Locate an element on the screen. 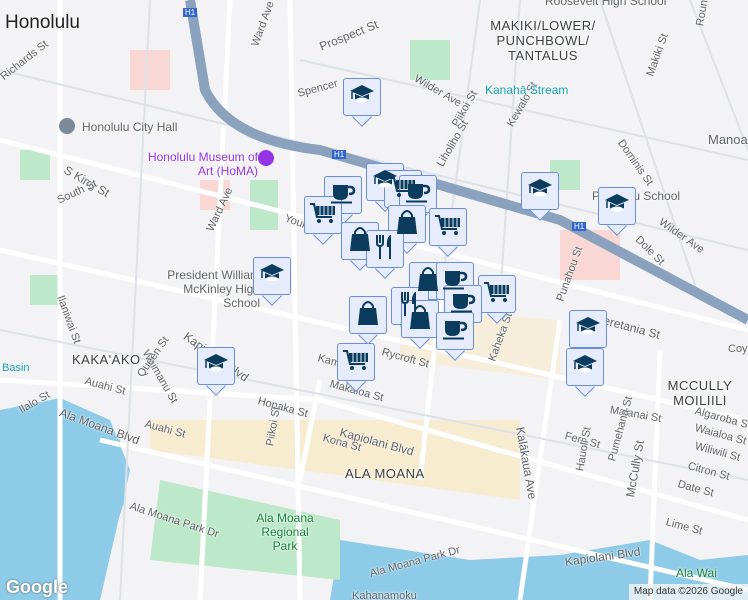  poi-label: Roosevelt High School is located at coordinates (605, 4).